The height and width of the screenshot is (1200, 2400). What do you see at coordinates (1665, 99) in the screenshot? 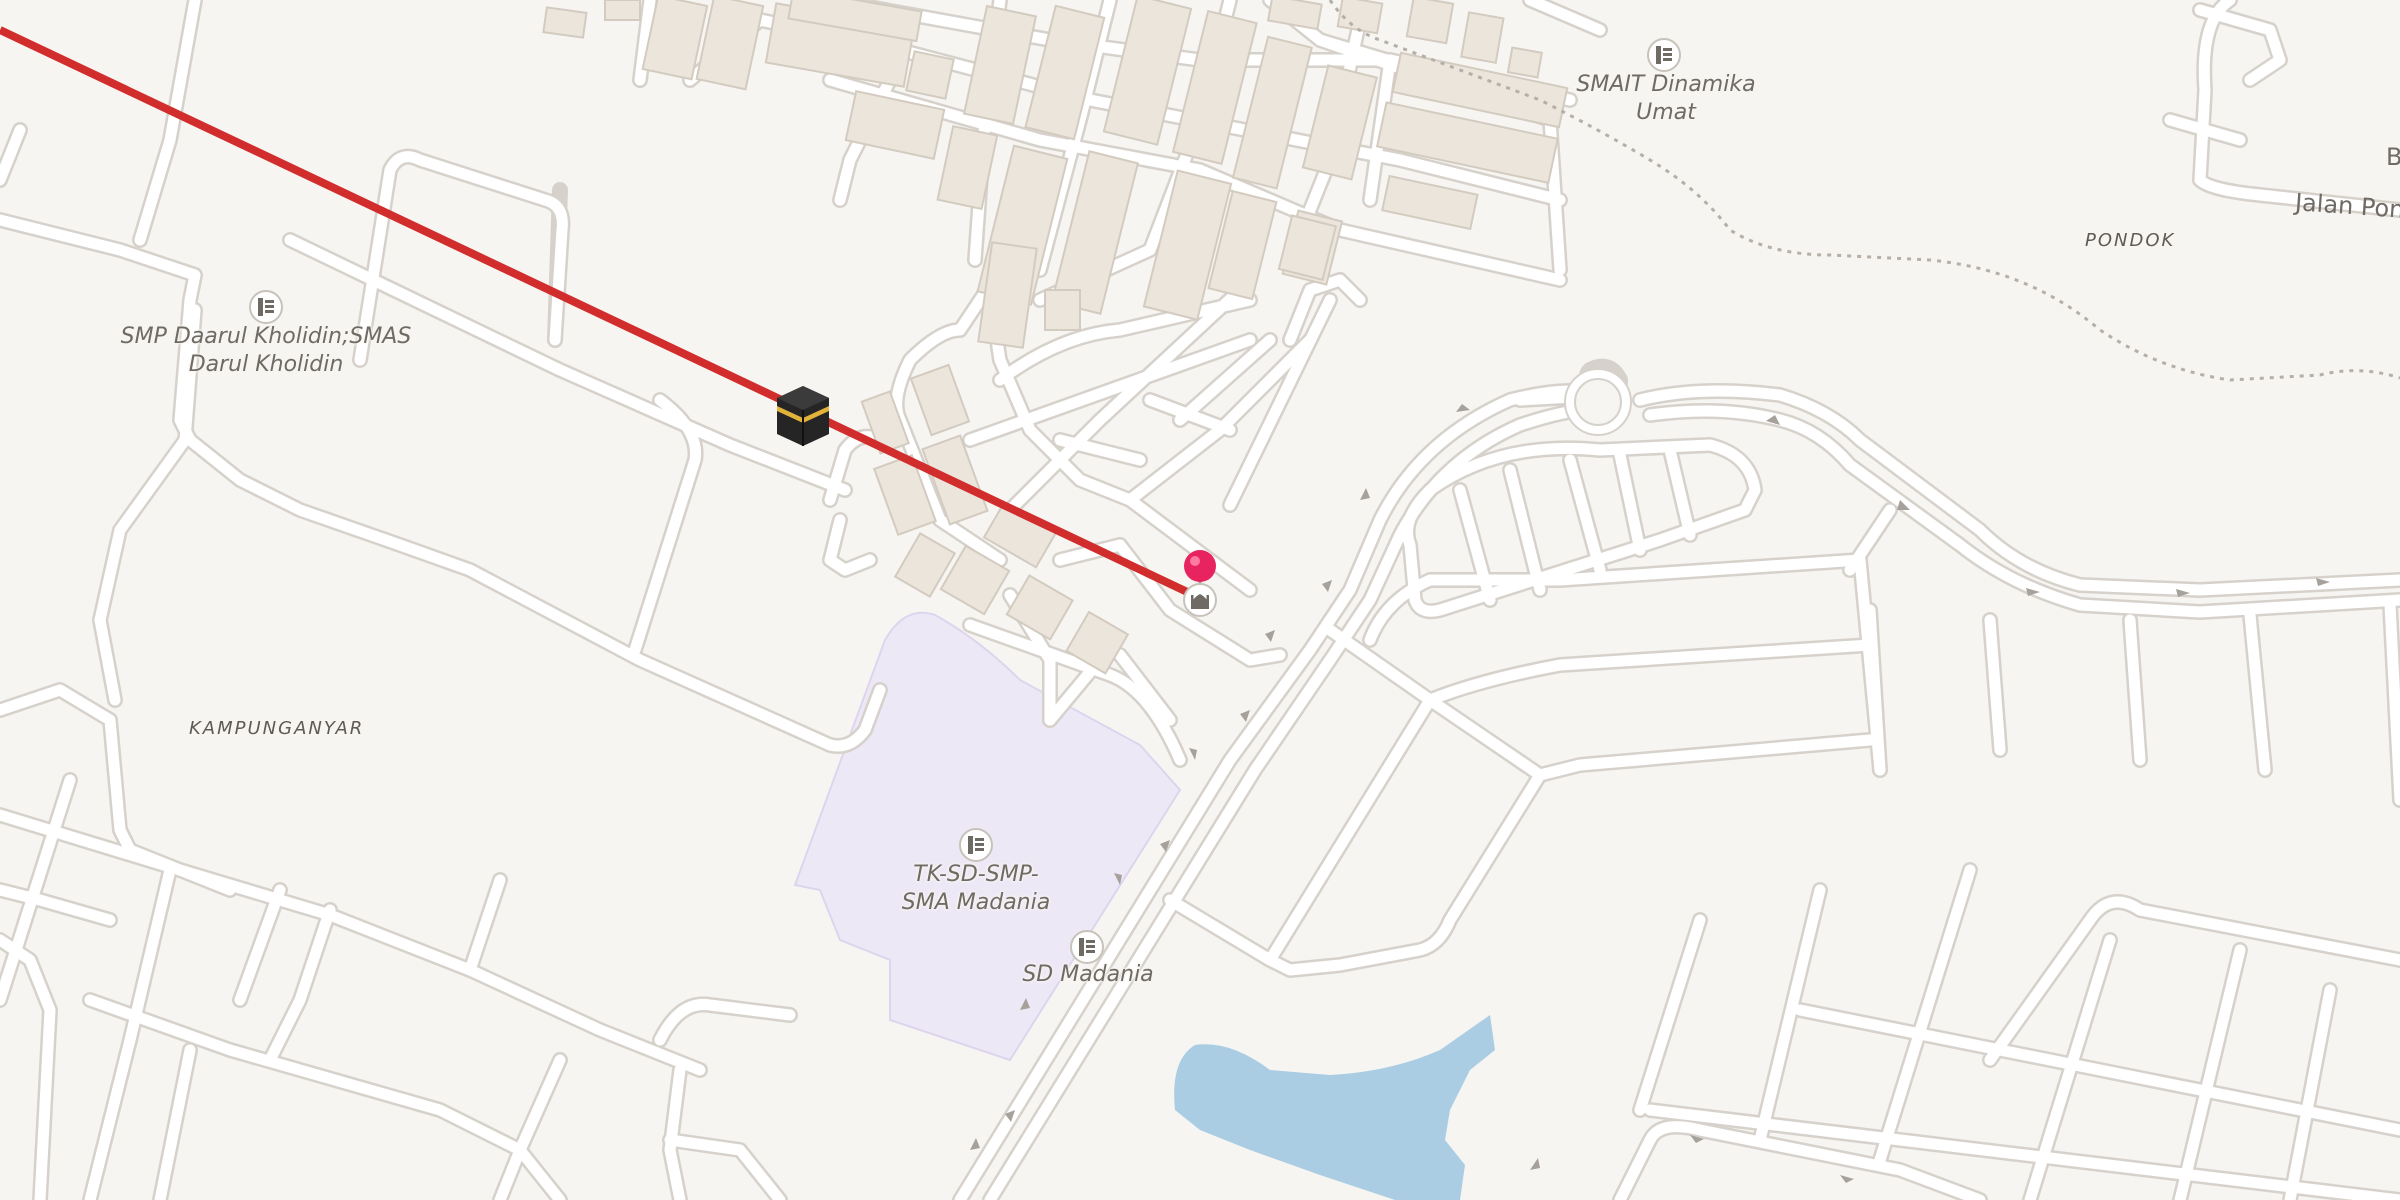
I see `label-smait-dinamika-umat: SMAIT Dinamika Umat` at bounding box center [1665, 99].